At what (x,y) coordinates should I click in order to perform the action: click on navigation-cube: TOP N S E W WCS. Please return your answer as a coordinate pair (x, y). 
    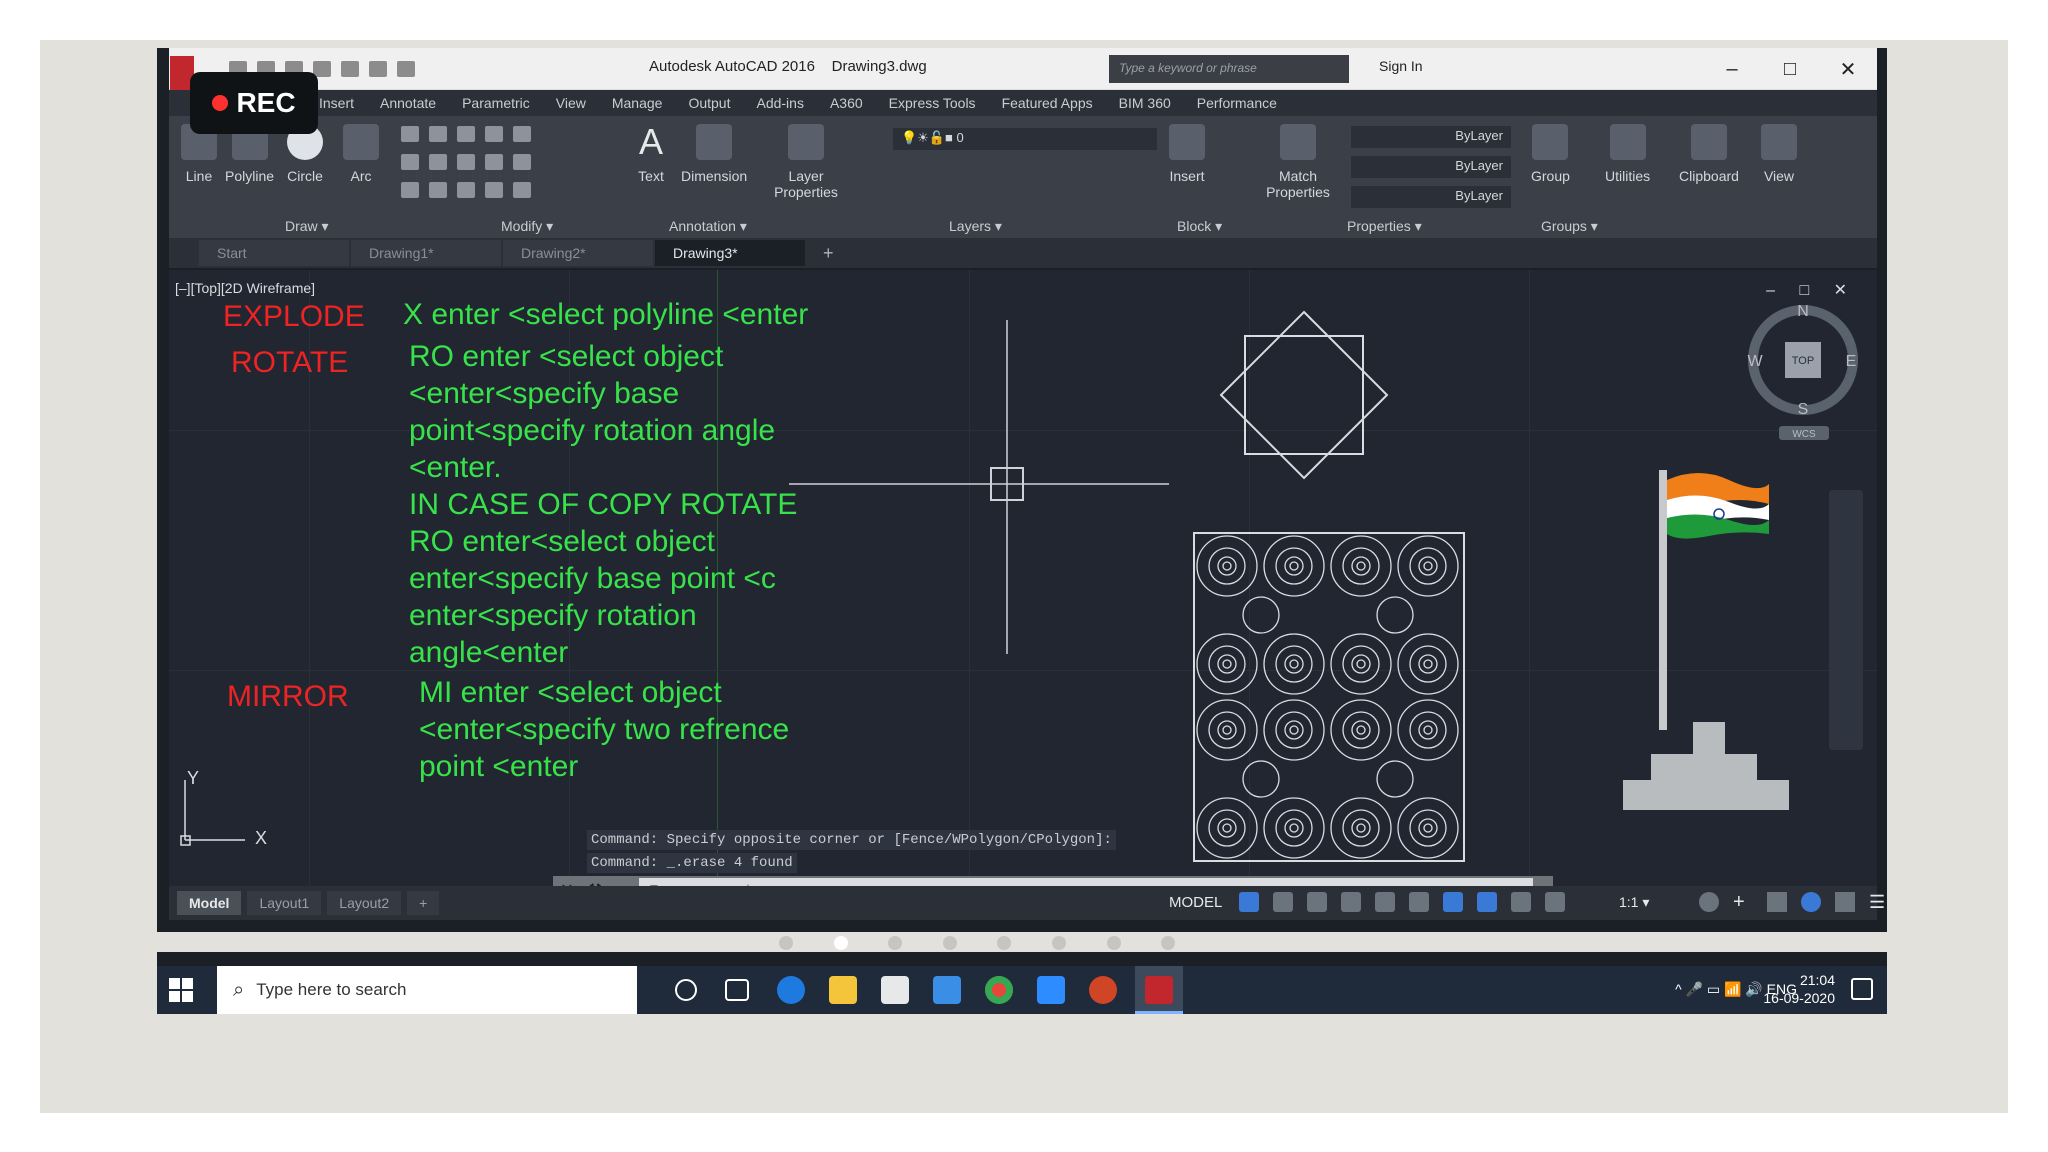
    Looking at the image, I should click on (1803, 370).